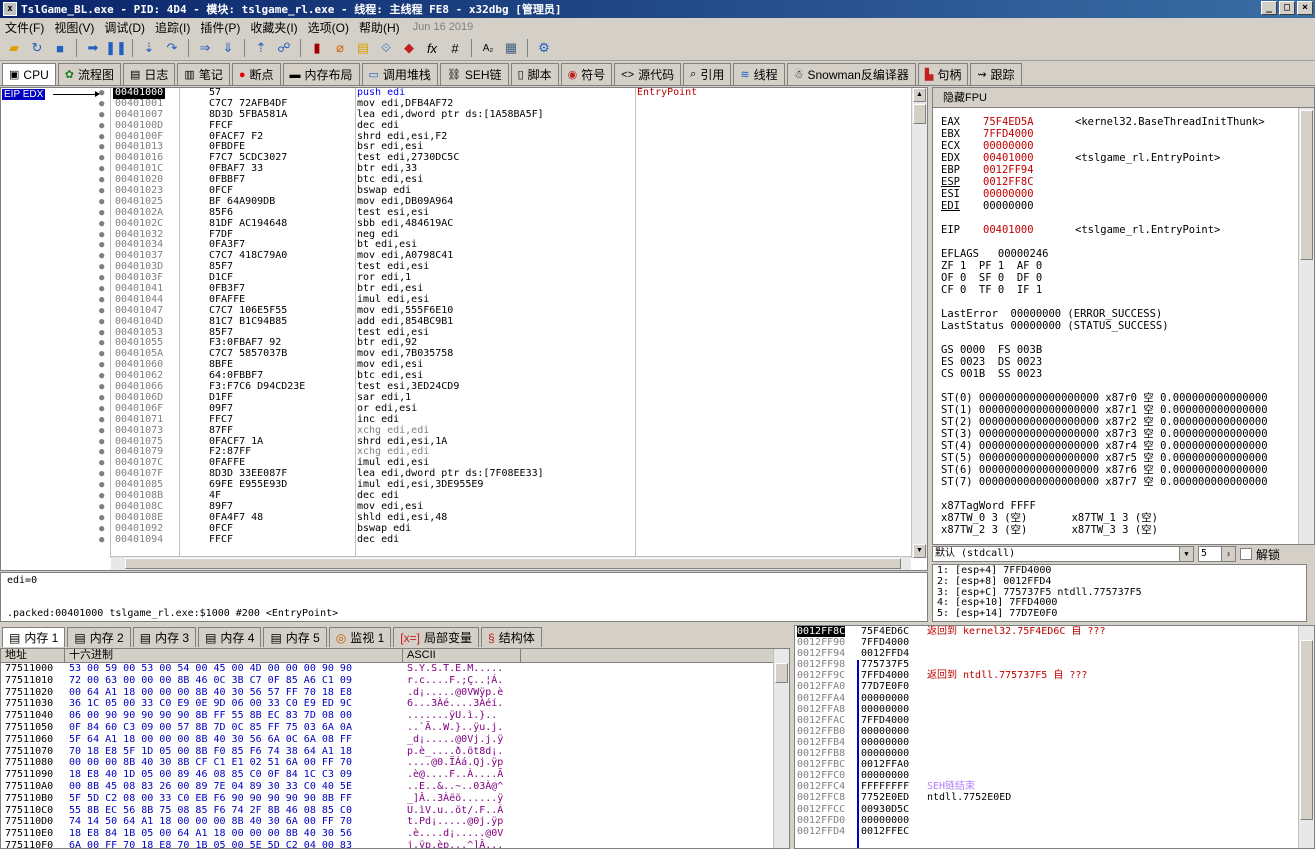 The image size is (1315, 849). Describe the element at coordinates (1246, 554) in the screenshot. I see `unlock-checkbox` at that location.